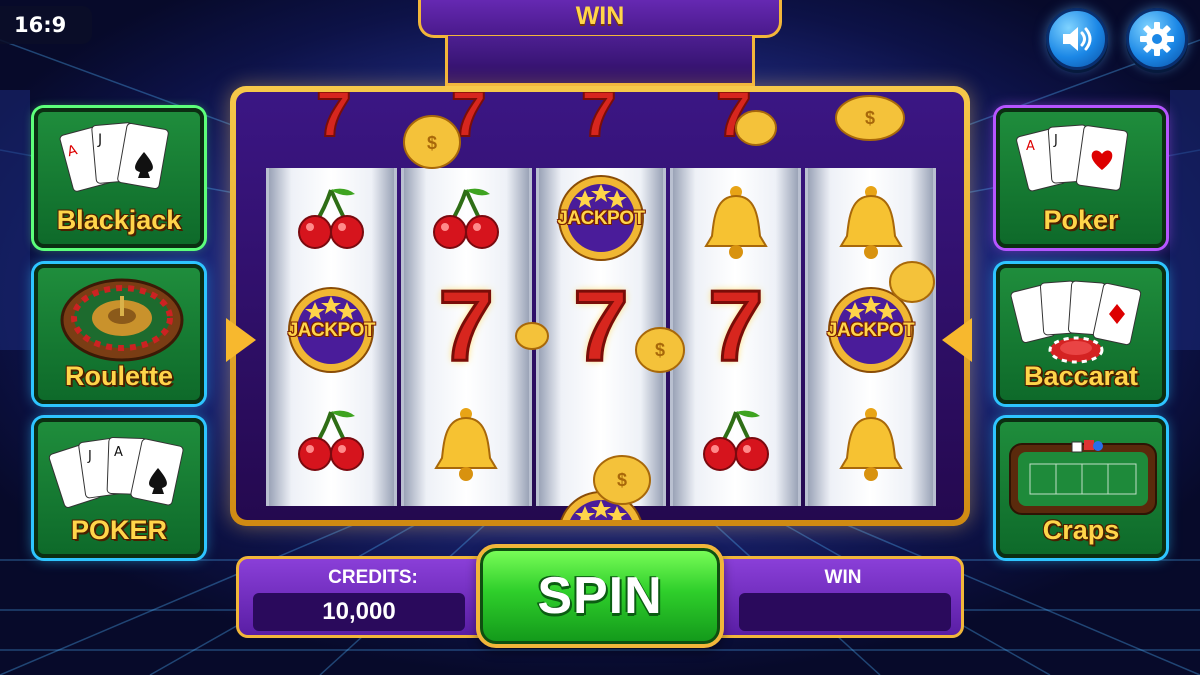 This screenshot has height=675, width=1200. I want to click on speaker-icon, so click(1077, 39).